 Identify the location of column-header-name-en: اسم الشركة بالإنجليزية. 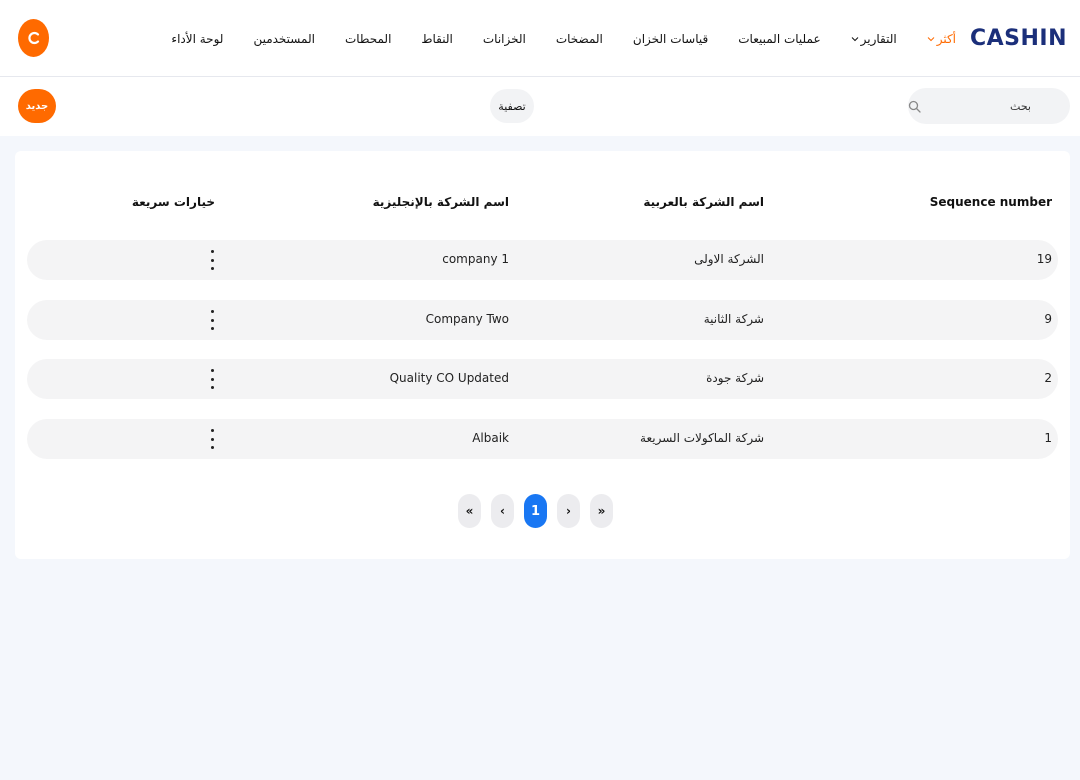
(440, 202).